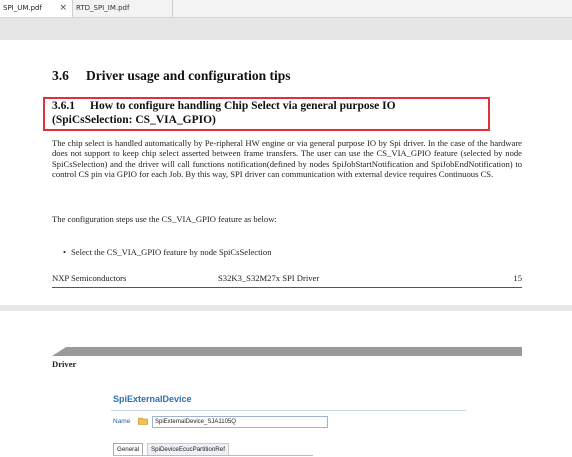 The width and height of the screenshot is (572, 457). Describe the element at coordinates (63, 8) in the screenshot. I see `close-icon: ×` at that location.